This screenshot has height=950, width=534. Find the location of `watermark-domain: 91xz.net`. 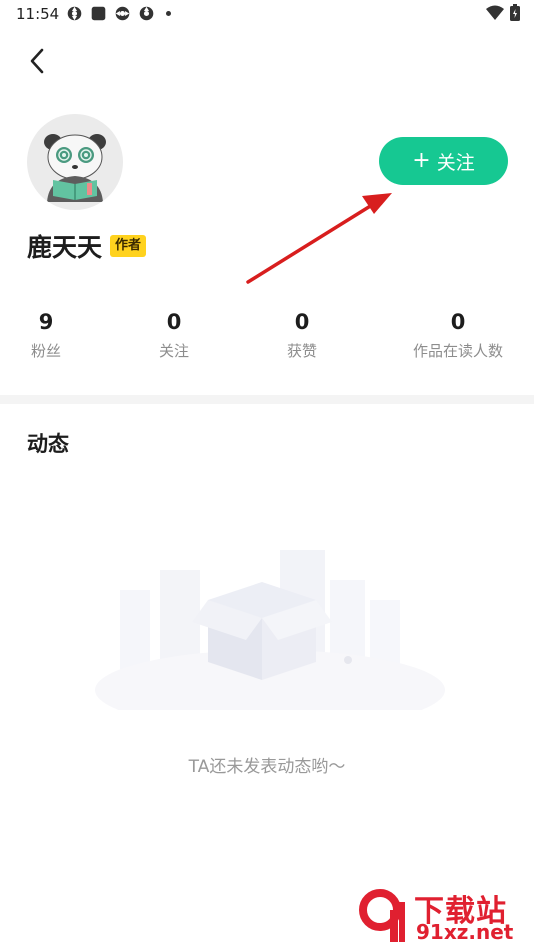

watermark-domain: 91xz.net is located at coordinates (465, 932).